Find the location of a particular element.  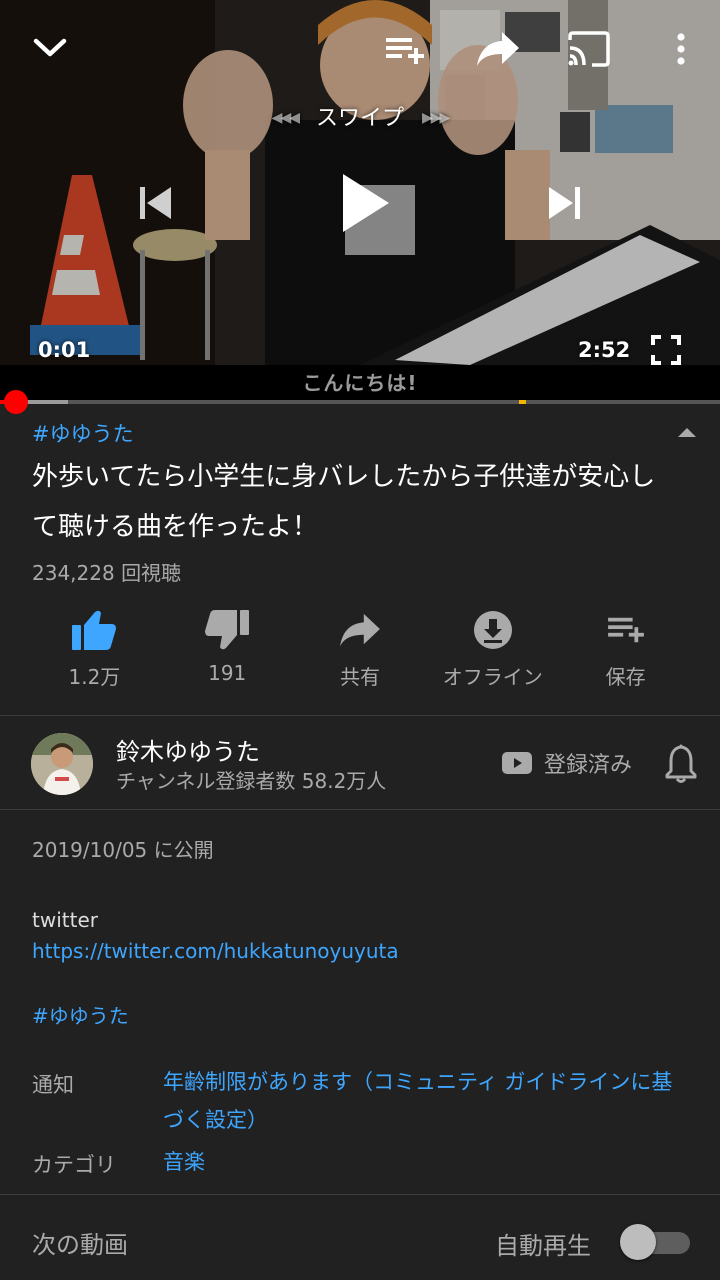

previous-button is located at coordinates (156, 203).